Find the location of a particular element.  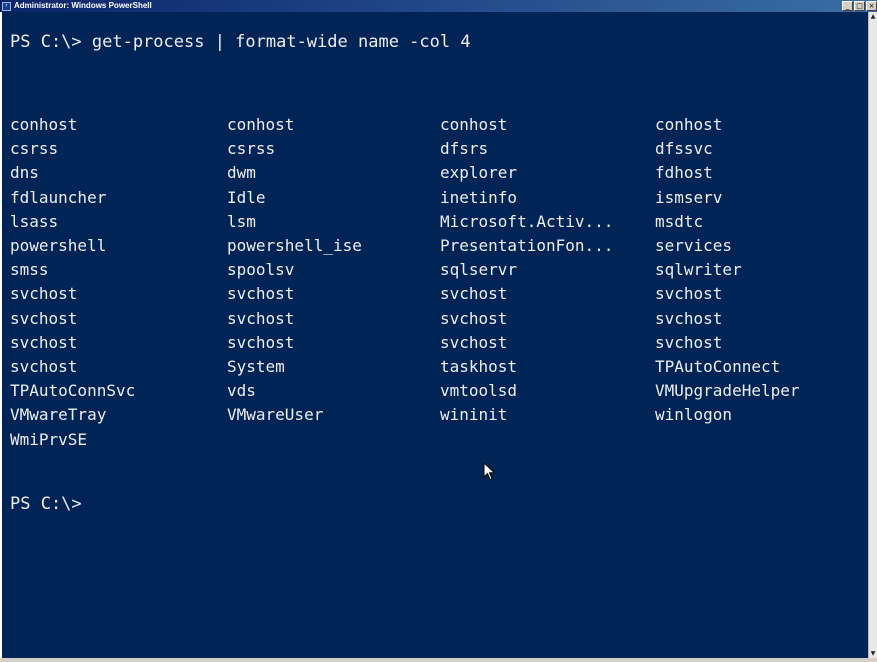

process-name: sqlservr is located at coordinates (479, 270).